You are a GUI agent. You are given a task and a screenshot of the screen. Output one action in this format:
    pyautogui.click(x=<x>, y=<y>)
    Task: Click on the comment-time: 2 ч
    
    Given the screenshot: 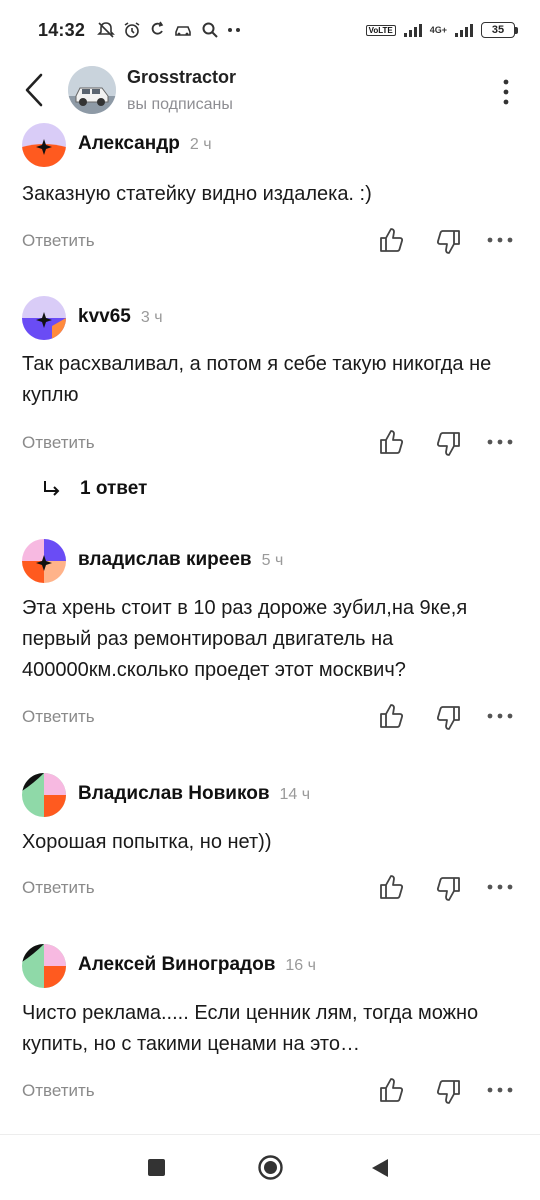 What is the action you would take?
    pyautogui.click(x=200, y=144)
    